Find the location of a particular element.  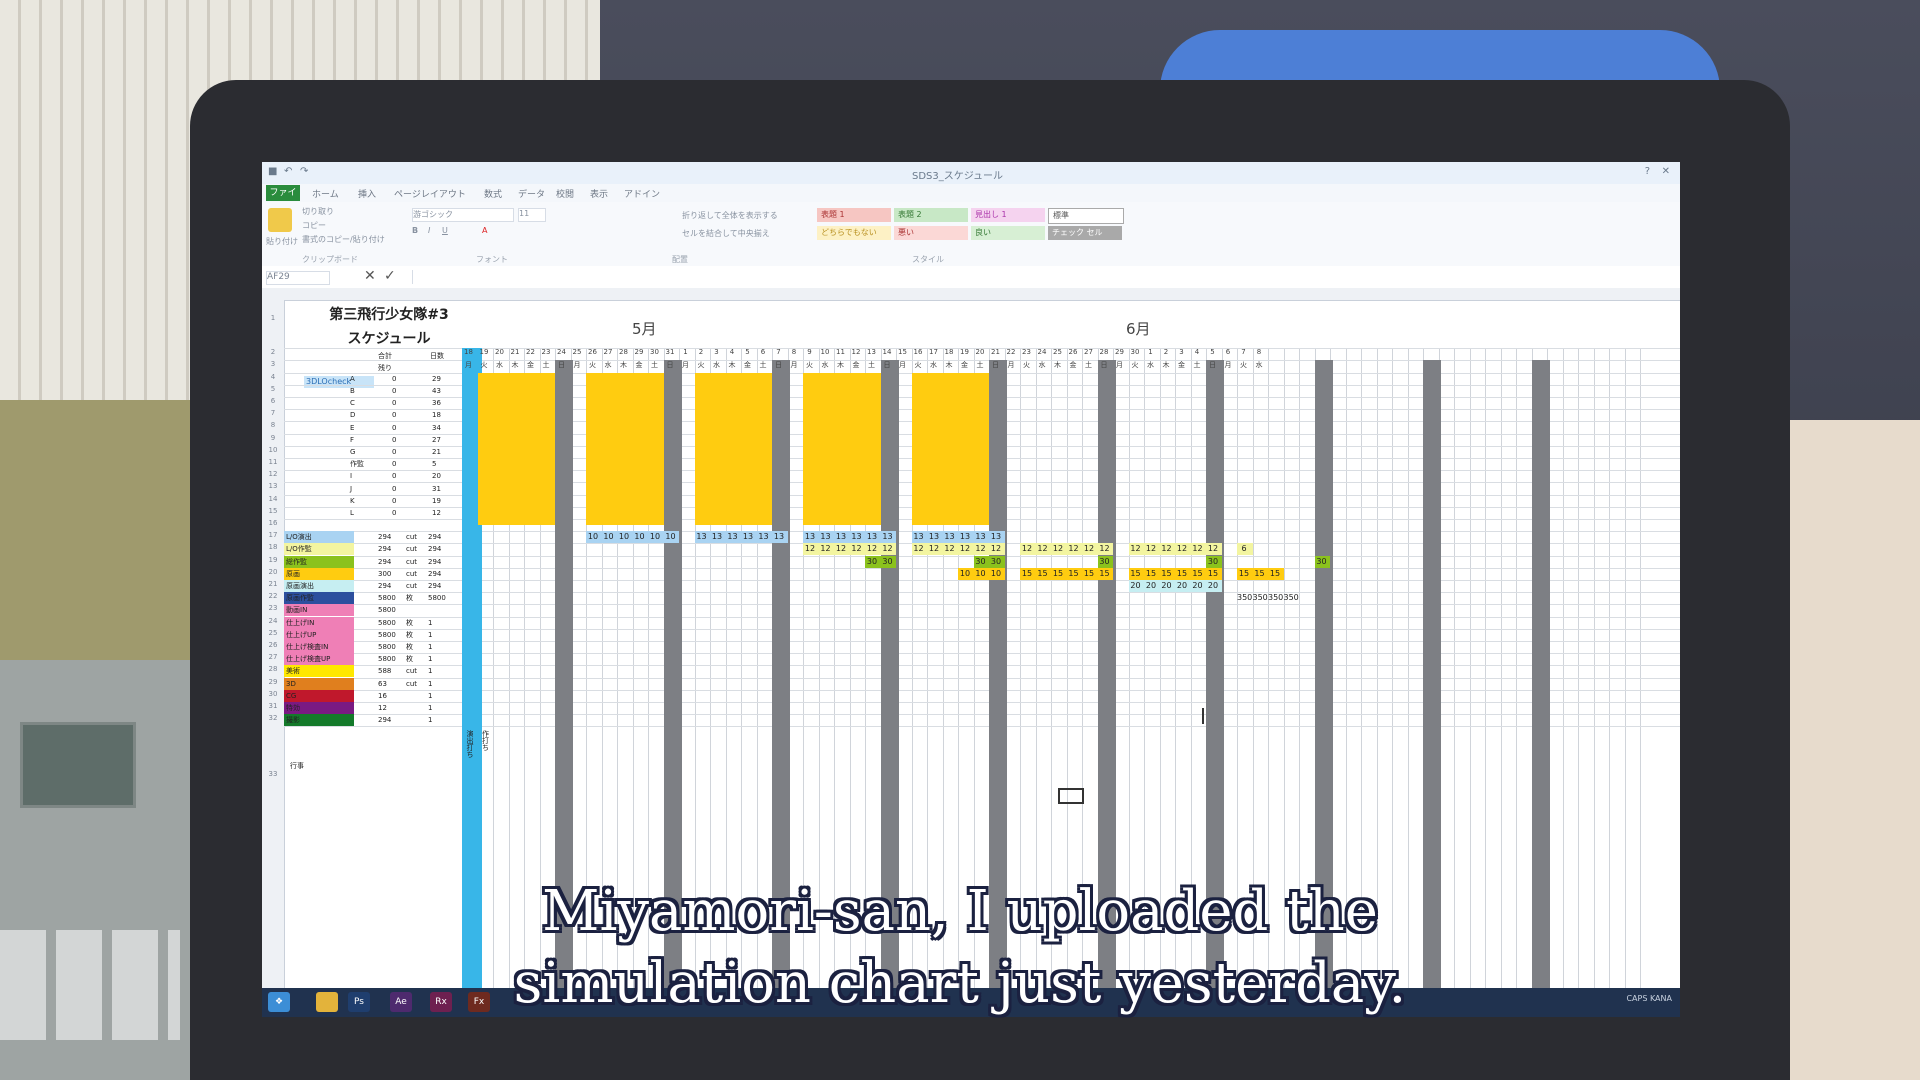

row-number: 6 is located at coordinates (273, 401).